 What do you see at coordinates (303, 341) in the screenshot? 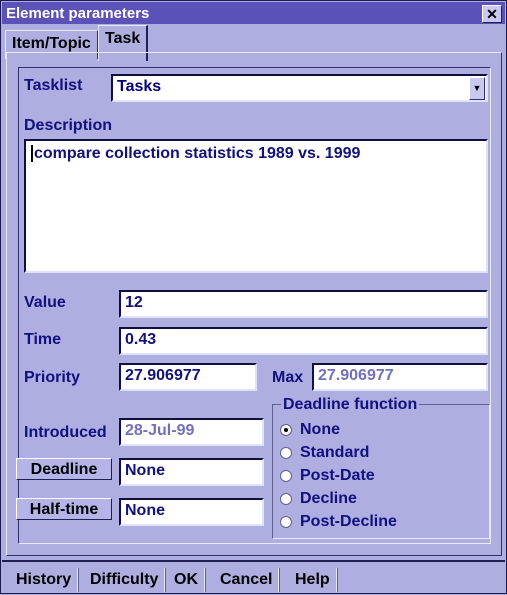
I see `time-input: 0.43` at bounding box center [303, 341].